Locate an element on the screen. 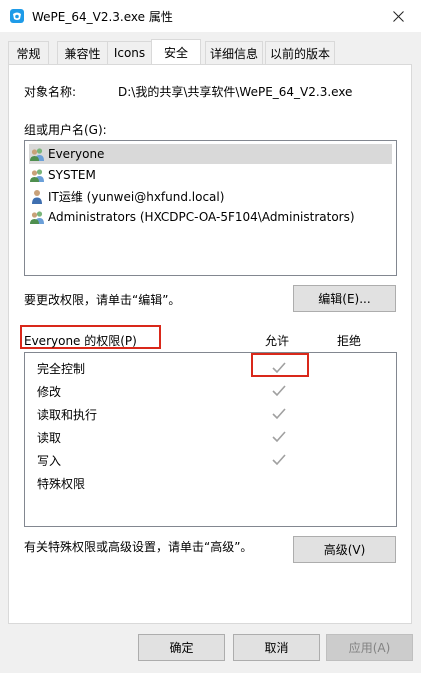 Image resolution: width=421 pixels, height=673 pixels. permissions-label: Everyone 的权限(P) is located at coordinates (80, 341).